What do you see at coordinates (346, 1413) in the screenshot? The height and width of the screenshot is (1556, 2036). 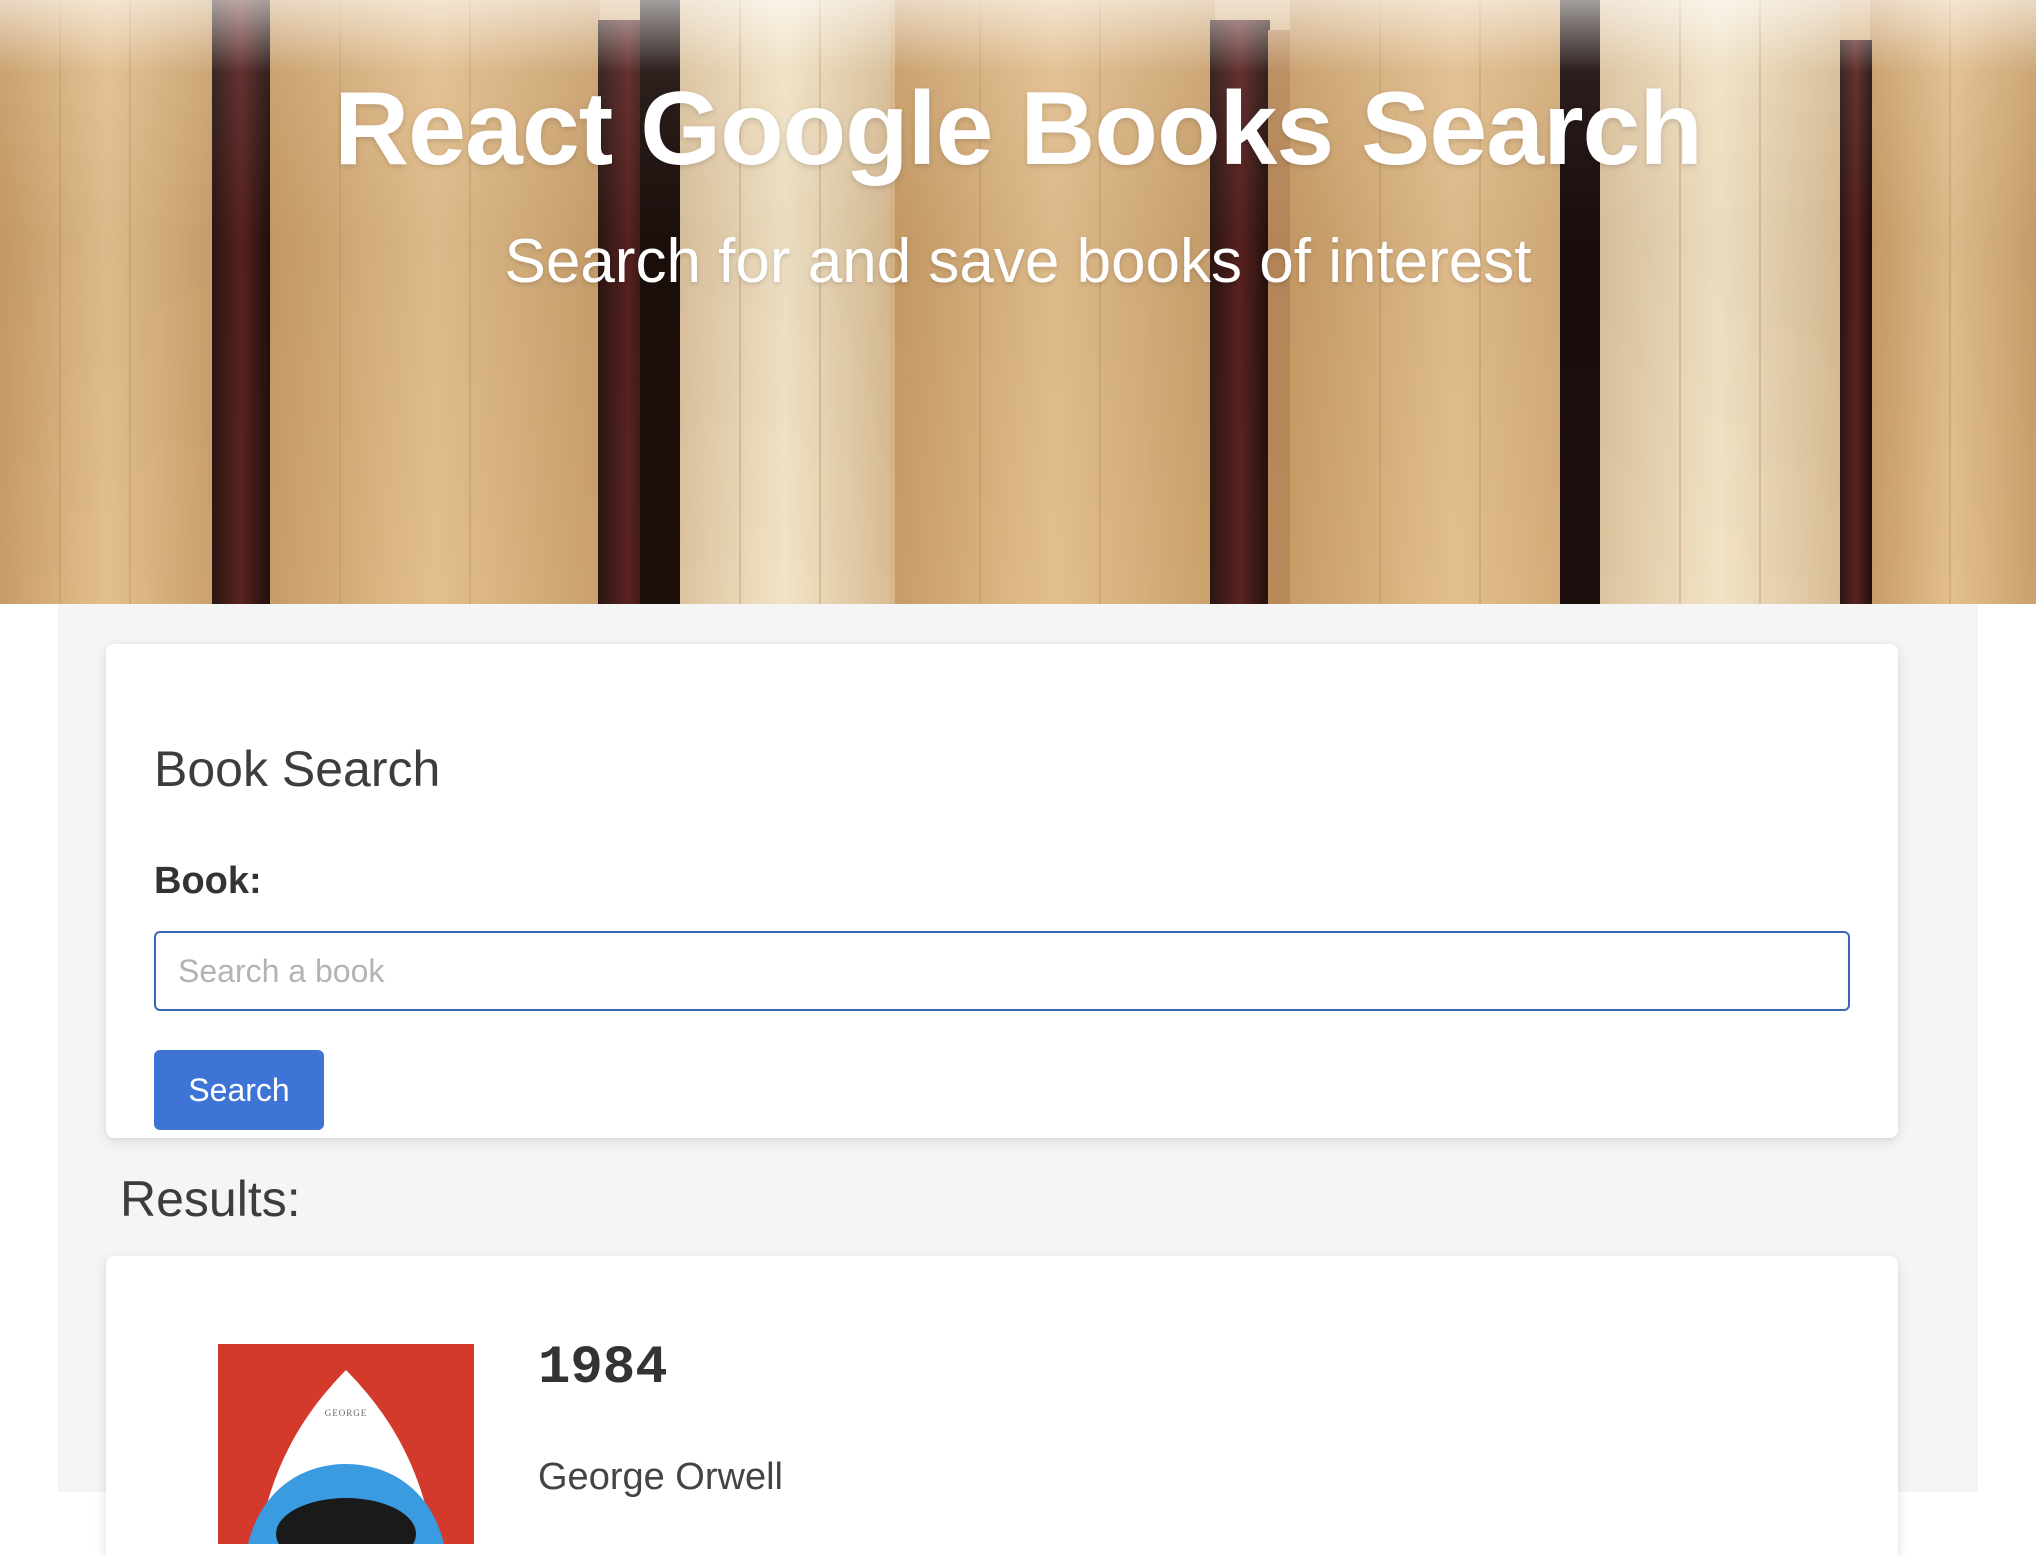 I see `svg-text: GEORGE` at bounding box center [346, 1413].